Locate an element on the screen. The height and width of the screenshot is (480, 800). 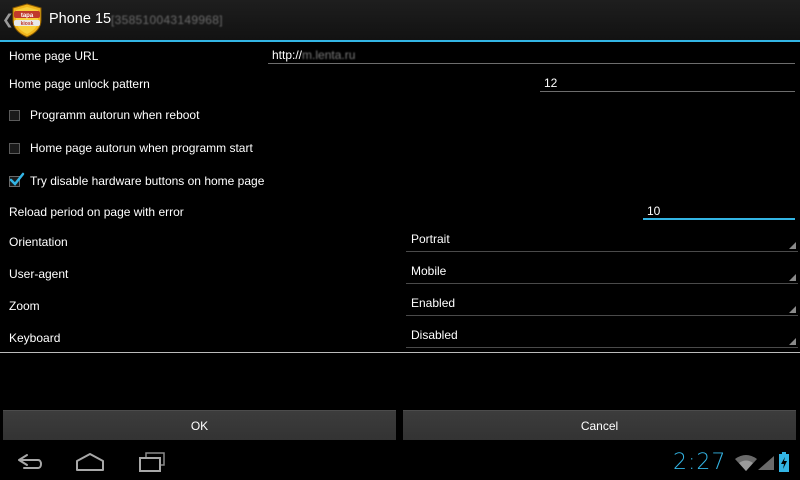
reload-period-value: 10 is located at coordinates (654, 211).